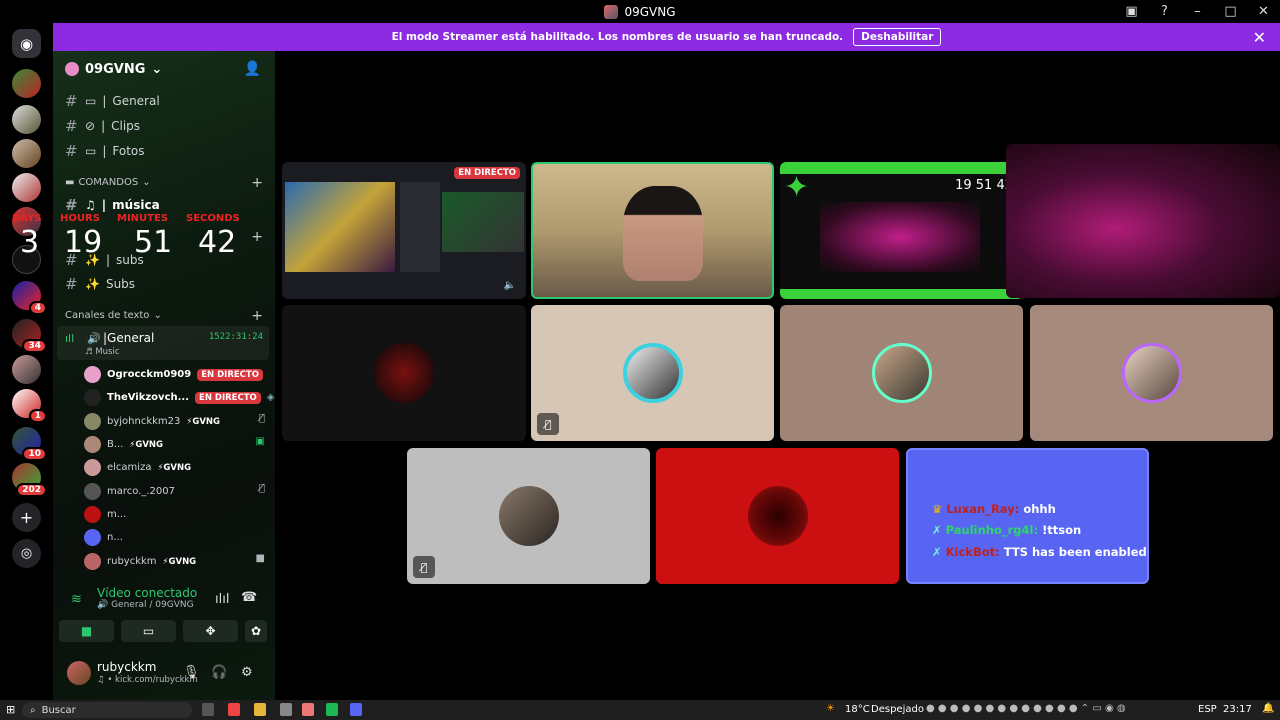  I want to click on server-icon: 34, so click(29, 336).